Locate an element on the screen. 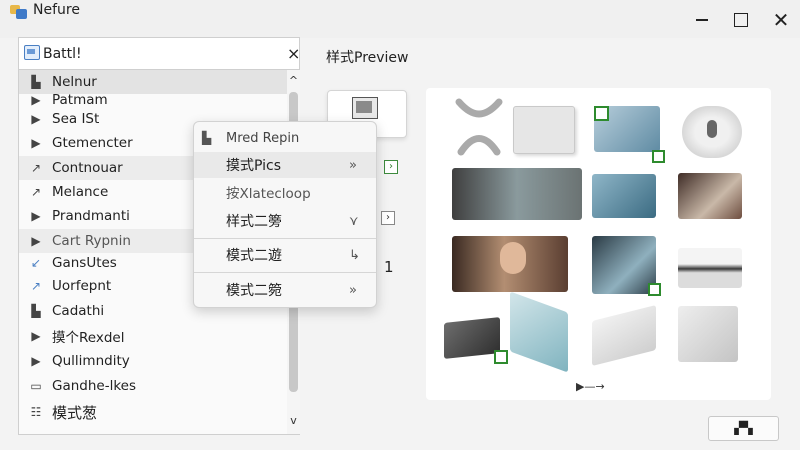  search-input is located at coordinates (158, 54).